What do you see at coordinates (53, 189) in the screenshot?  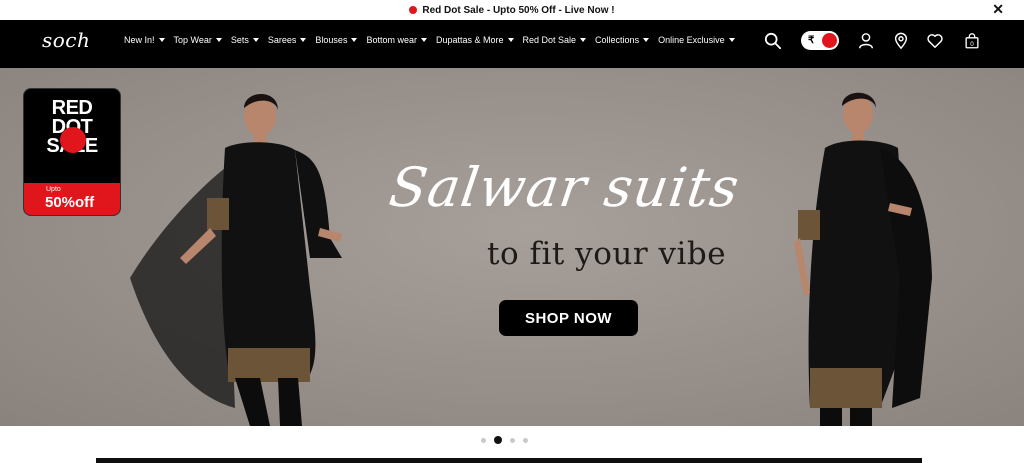 I see `badge-upto: Upto` at bounding box center [53, 189].